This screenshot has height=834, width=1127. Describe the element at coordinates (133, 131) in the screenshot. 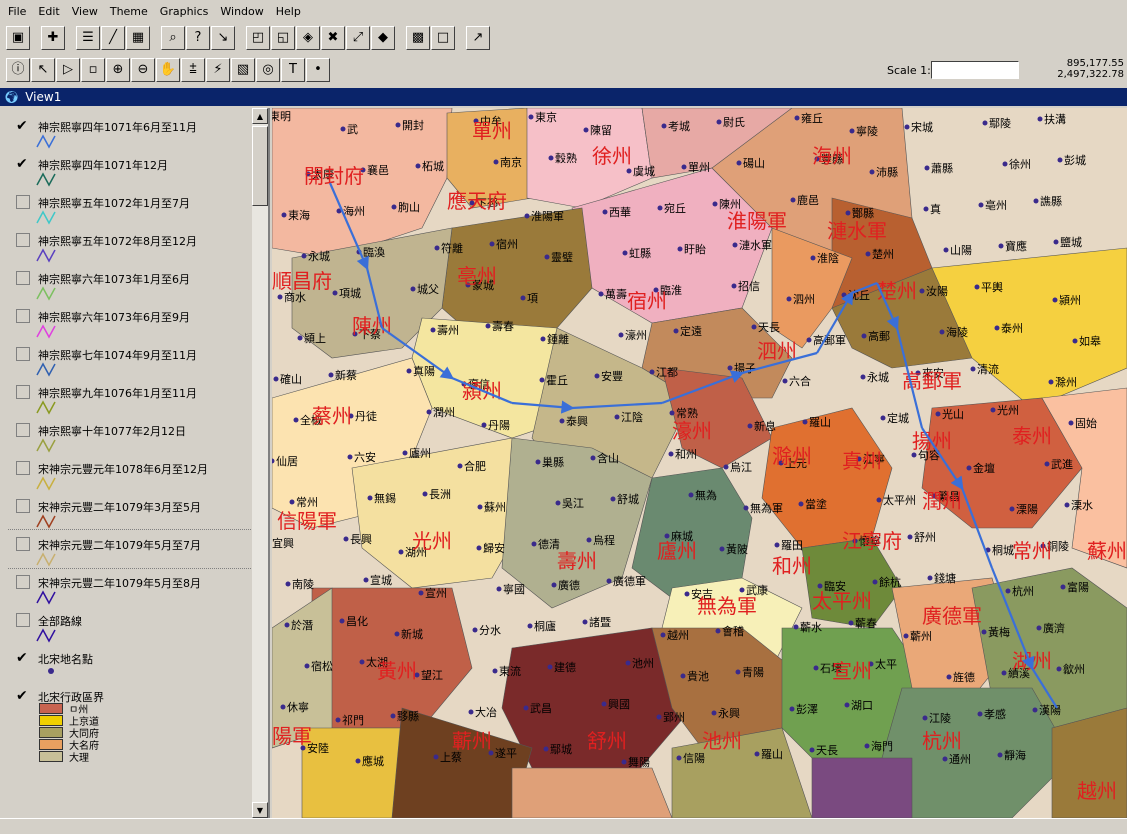

I see `toc-layer: ✔ 神宗熙寧四年1071年6月至11月` at that location.